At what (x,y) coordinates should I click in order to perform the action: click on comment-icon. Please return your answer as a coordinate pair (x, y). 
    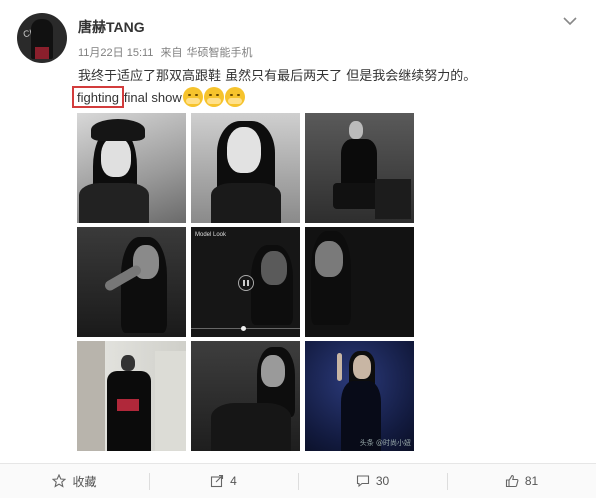
    Looking at the image, I should click on (362, 481).